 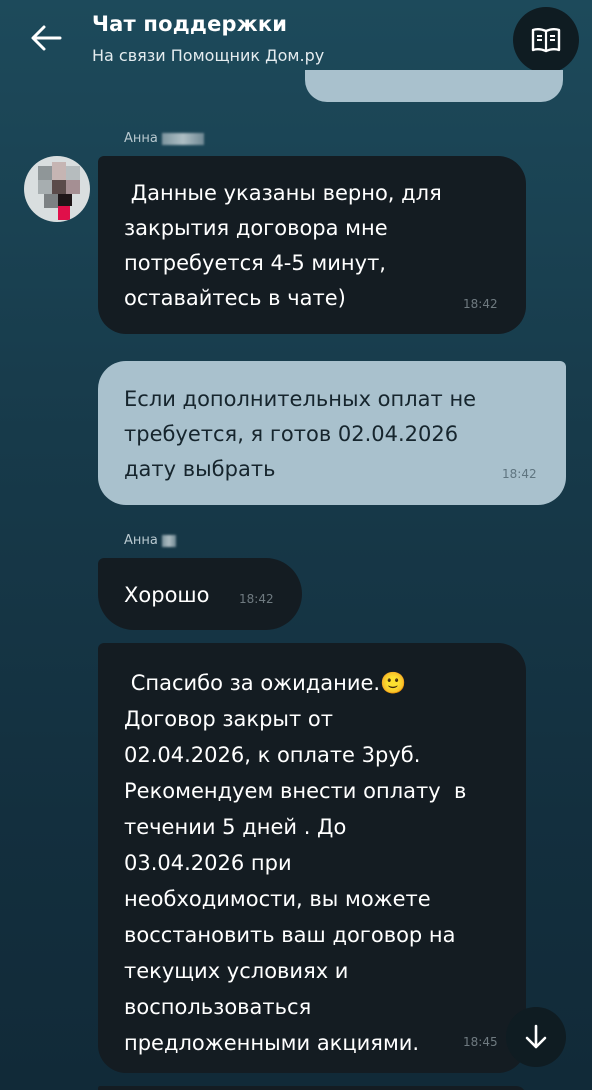 I want to click on previous-message-bubble, so click(x=434, y=86).